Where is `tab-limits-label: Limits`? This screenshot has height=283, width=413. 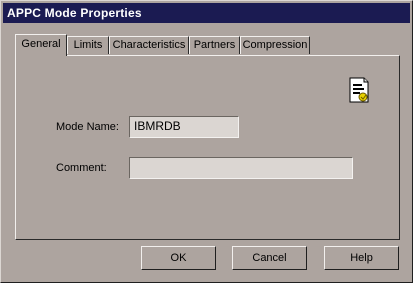
tab-limits-label: Limits is located at coordinates (88, 45).